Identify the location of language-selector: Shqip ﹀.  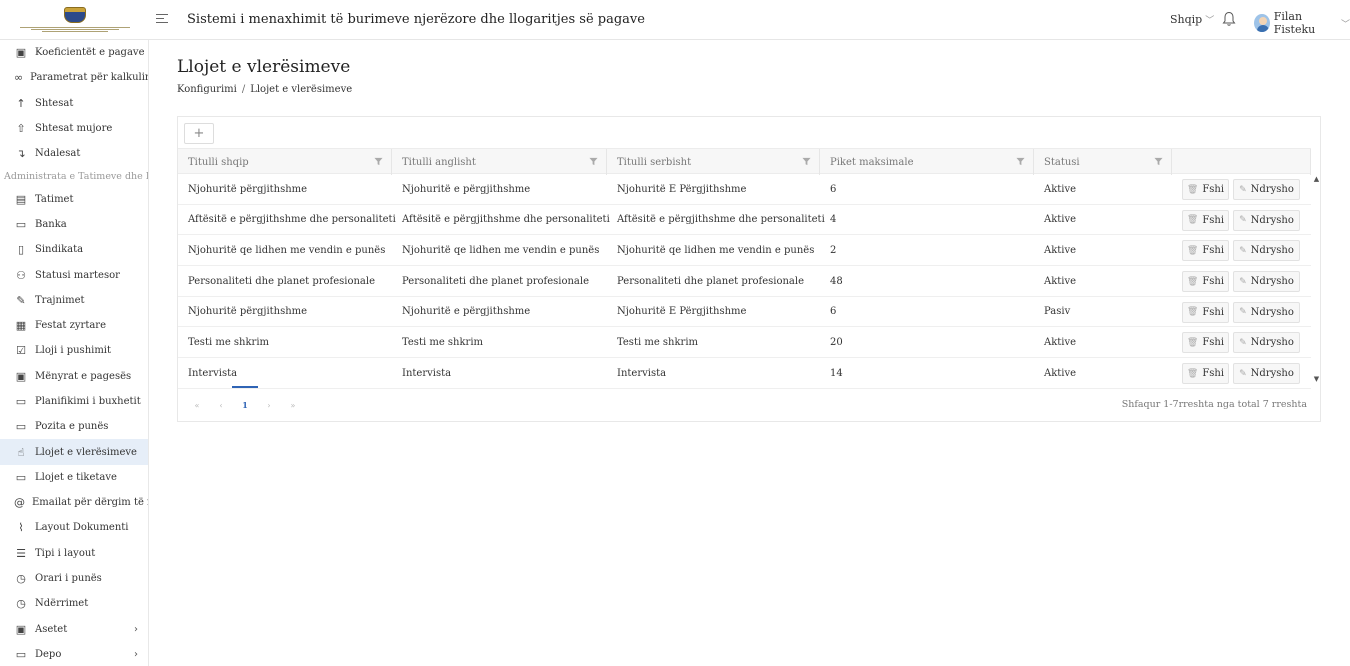
(1192, 19).